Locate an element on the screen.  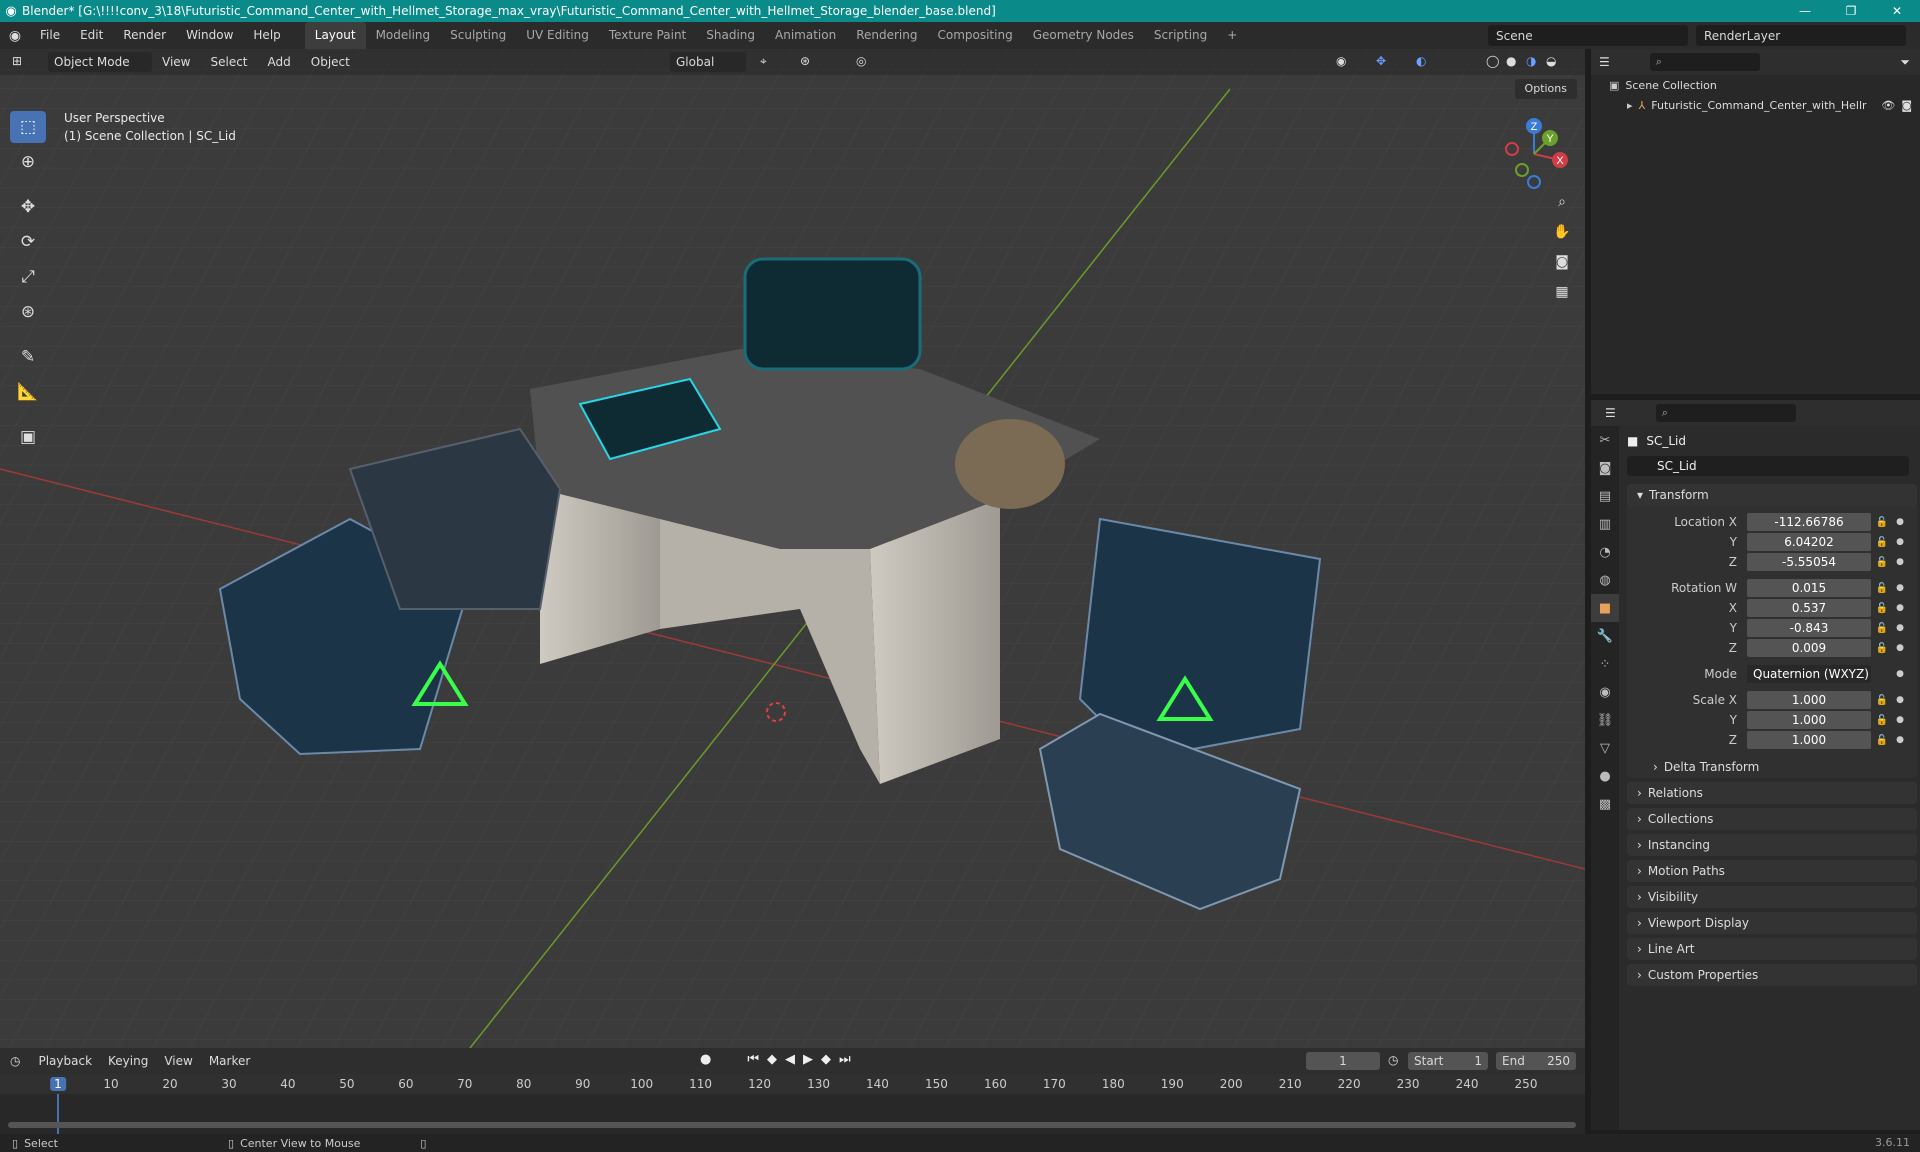
rendered-shading-icon: ◒ is located at coordinates (1551, 61).